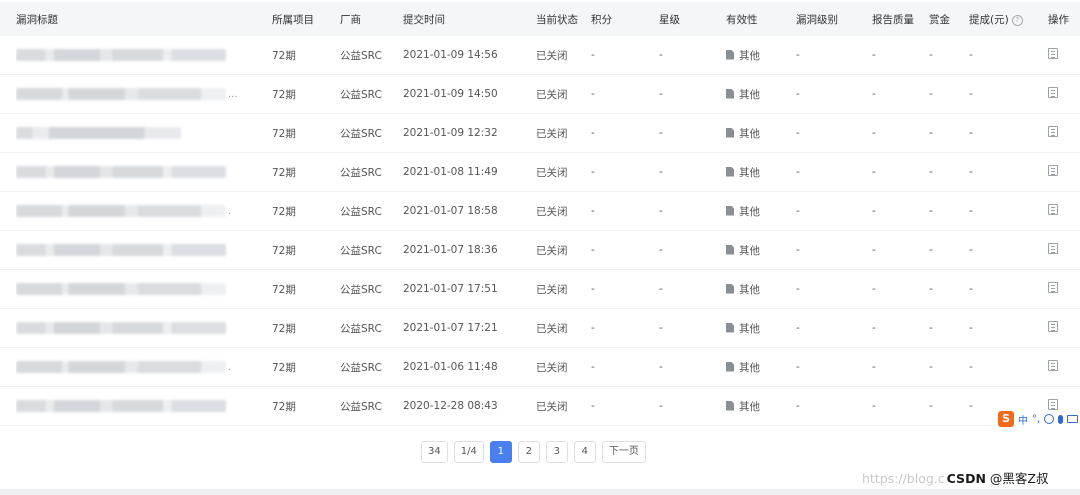  What do you see at coordinates (540, 289) in the screenshot?
I see `table-row: 72期 公益SRC 2021-01-07 17:51 已关闭 - - 其他 - - - -` at bounding box center [540, 289].